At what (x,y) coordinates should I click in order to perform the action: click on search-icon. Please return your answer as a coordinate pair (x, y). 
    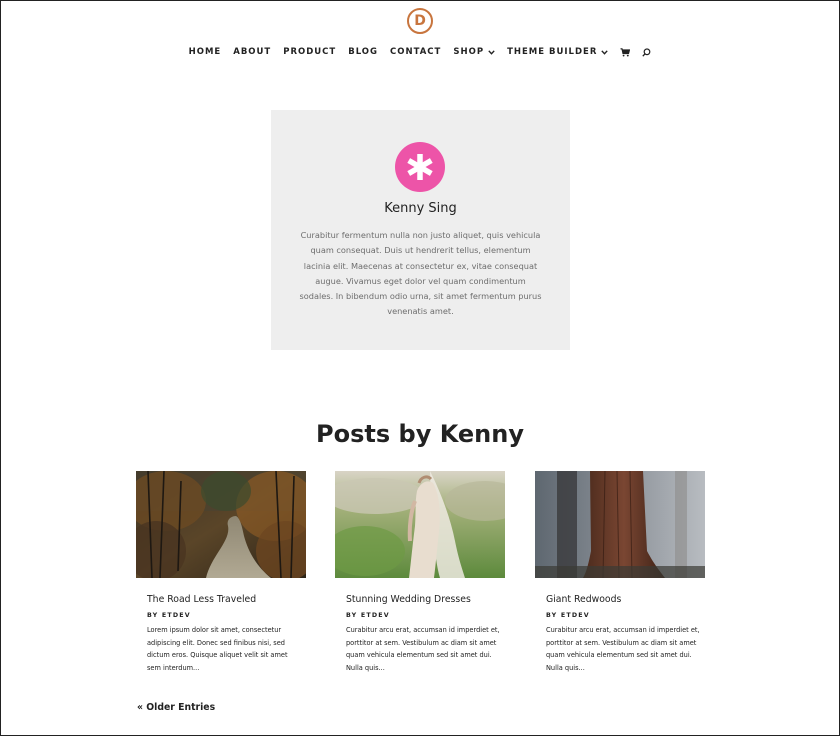
    Looking at the image, I should click on (646, 52).